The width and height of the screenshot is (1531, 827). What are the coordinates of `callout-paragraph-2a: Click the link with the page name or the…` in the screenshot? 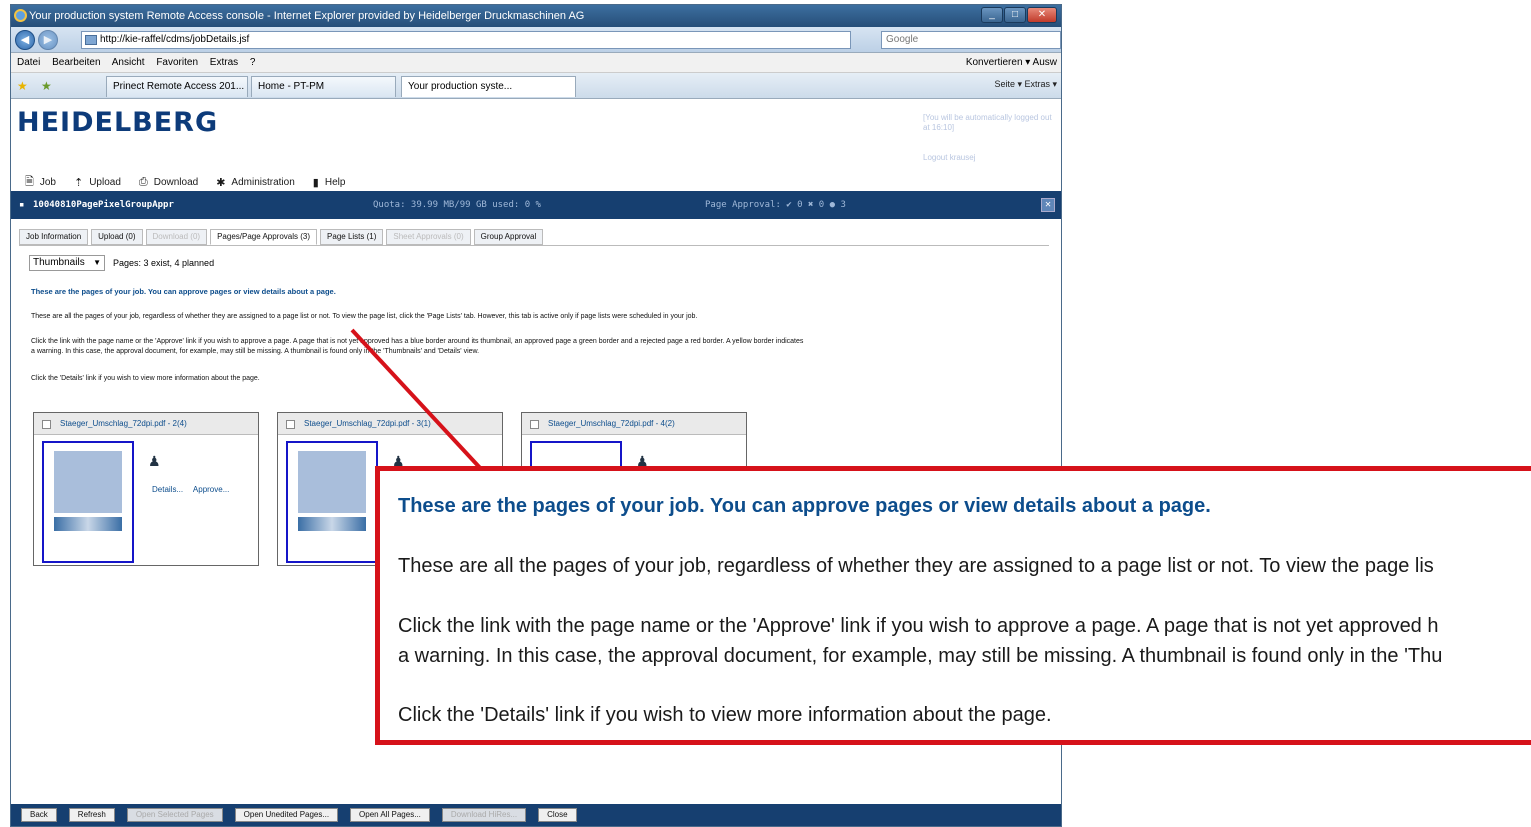 It's located at (918, 626).